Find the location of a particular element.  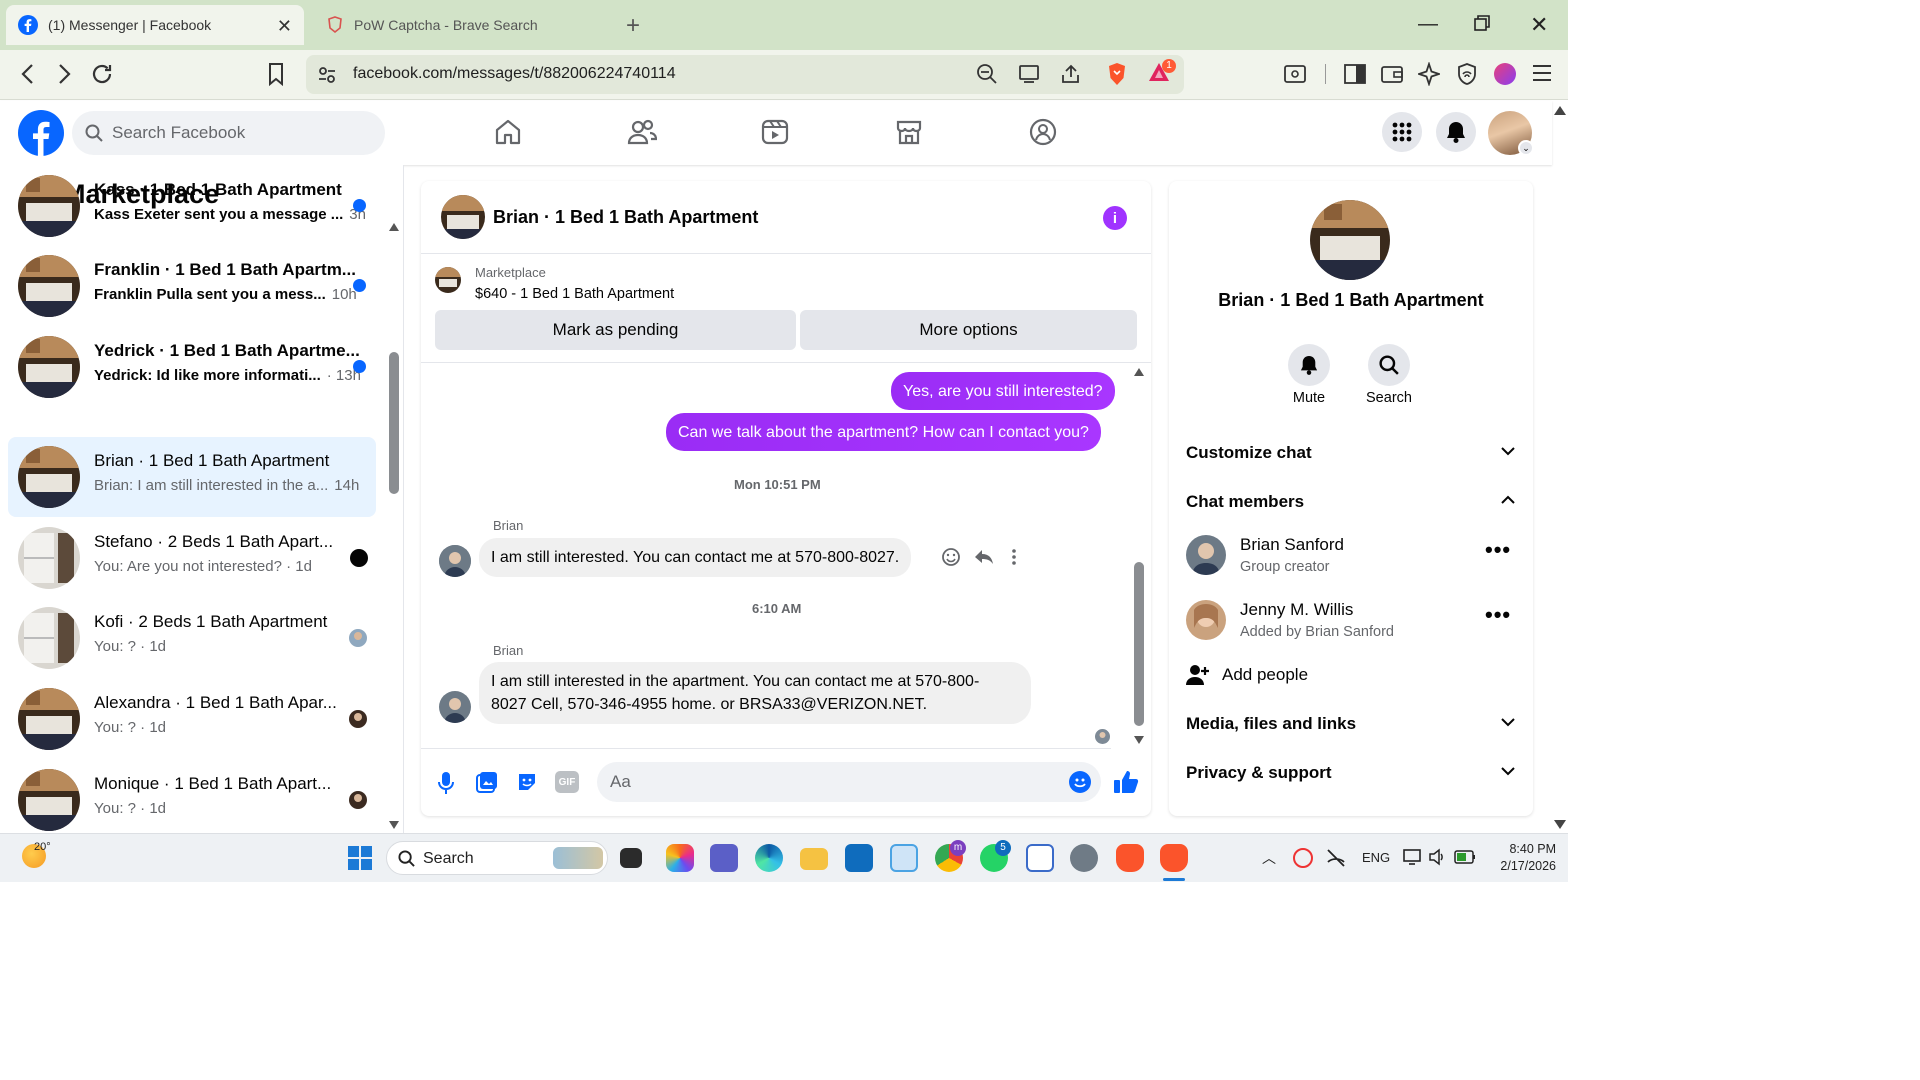

vpn-icon is located at coordinates (1467, 74).